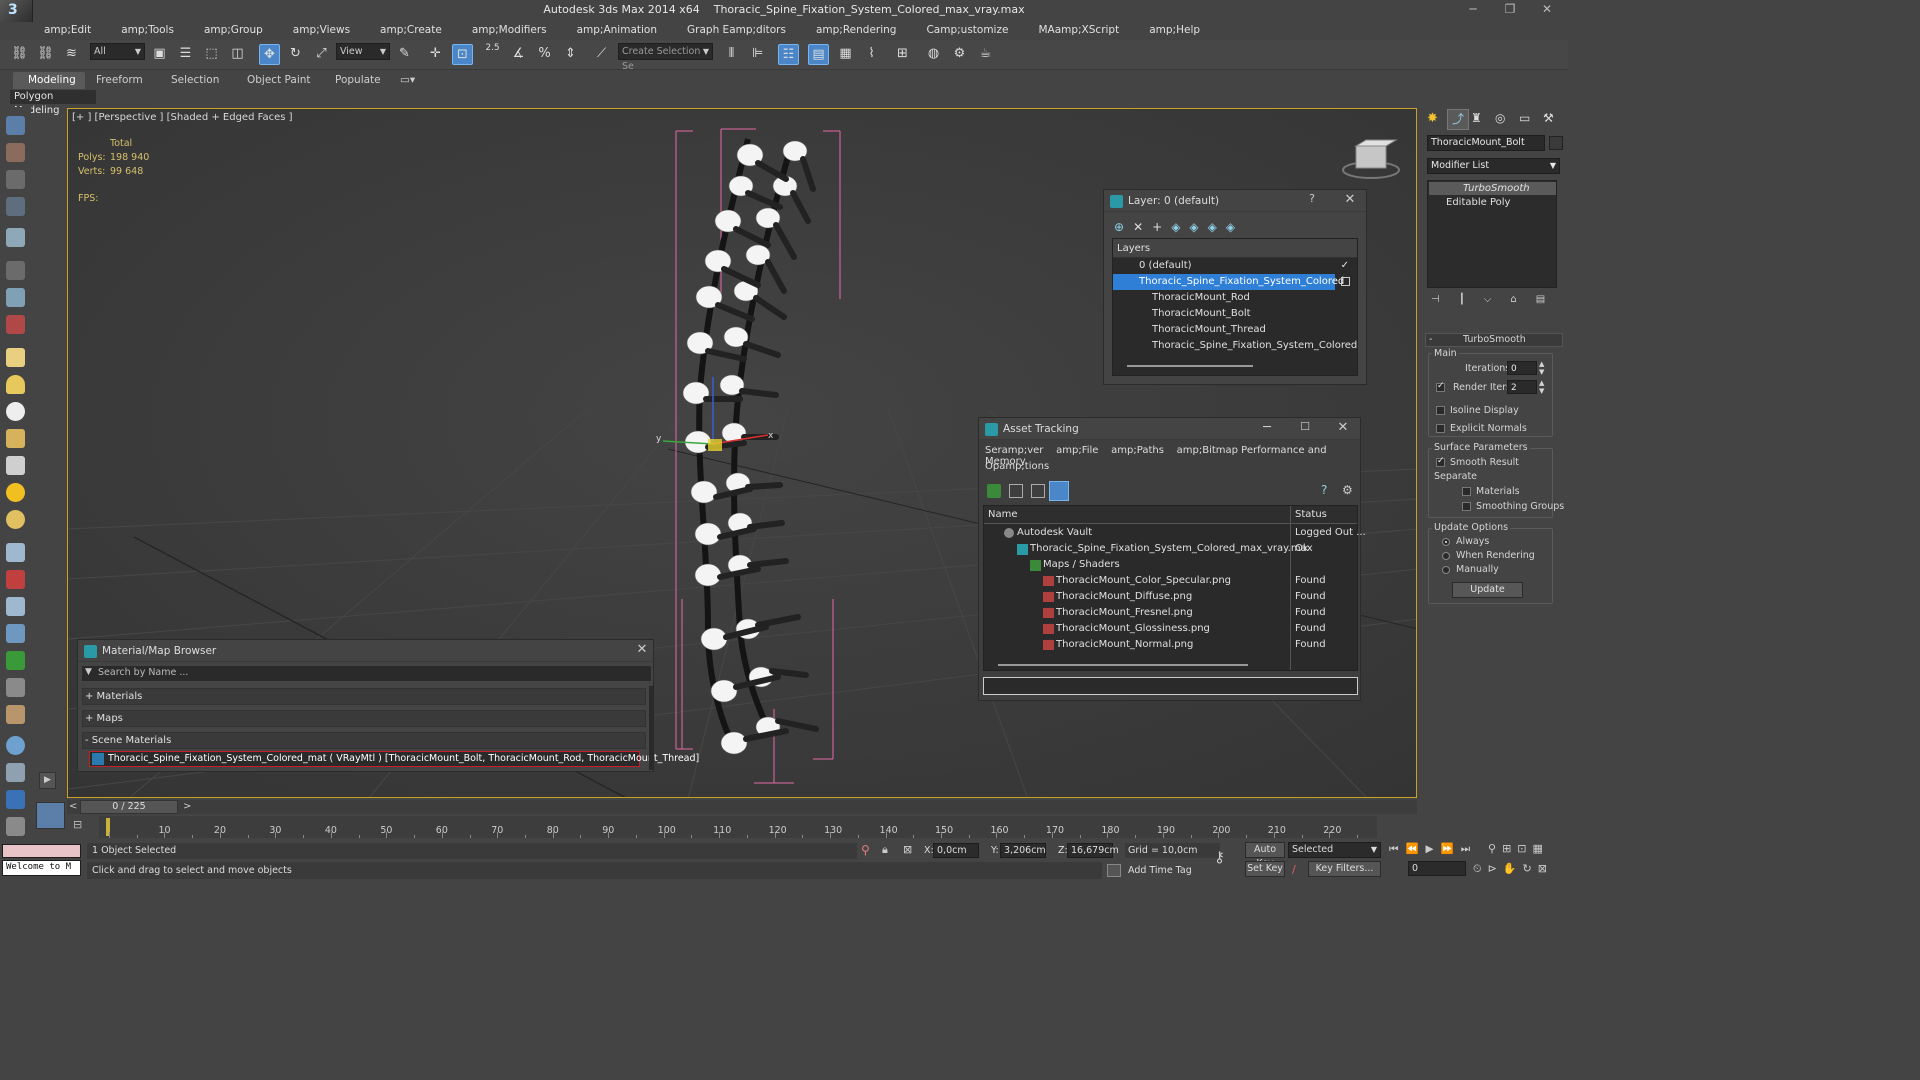  Describe the element at coordinates (279, 80) in the screenshot. I see `tab-object-paint: Object Paint` at that location.